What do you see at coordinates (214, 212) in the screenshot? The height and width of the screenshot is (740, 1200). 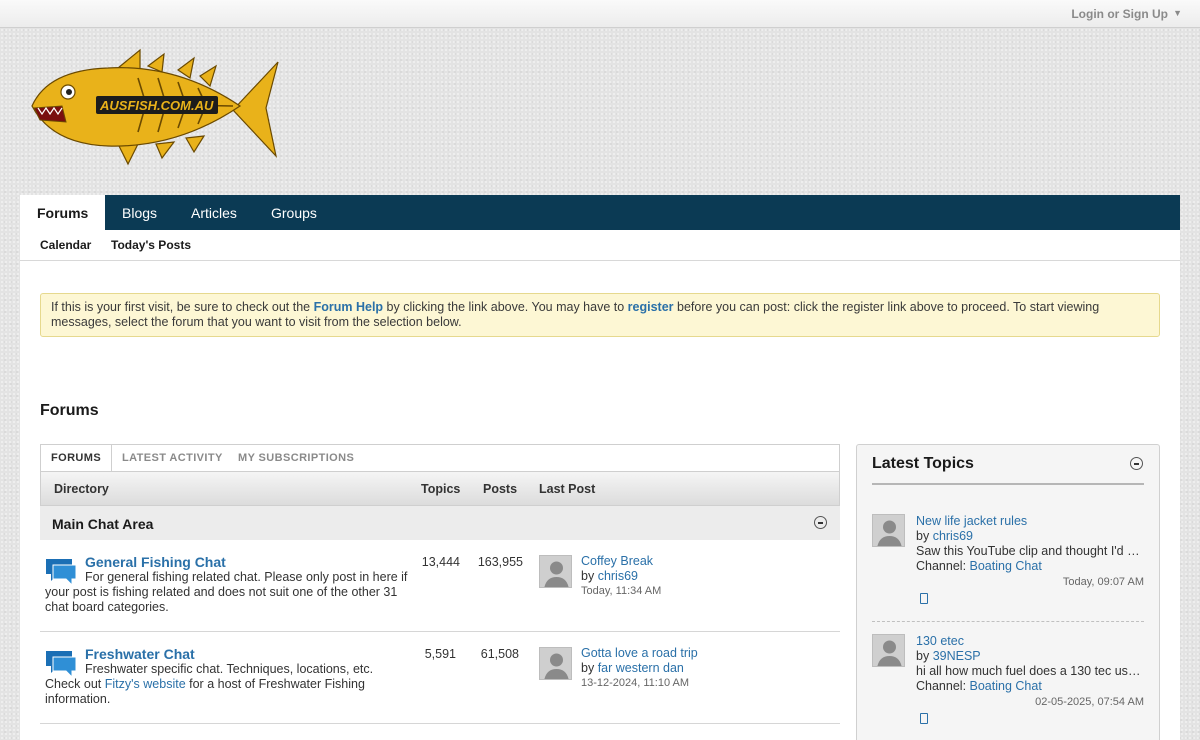 I see `tab-articles: Articles` at bounding box center [214, 212].